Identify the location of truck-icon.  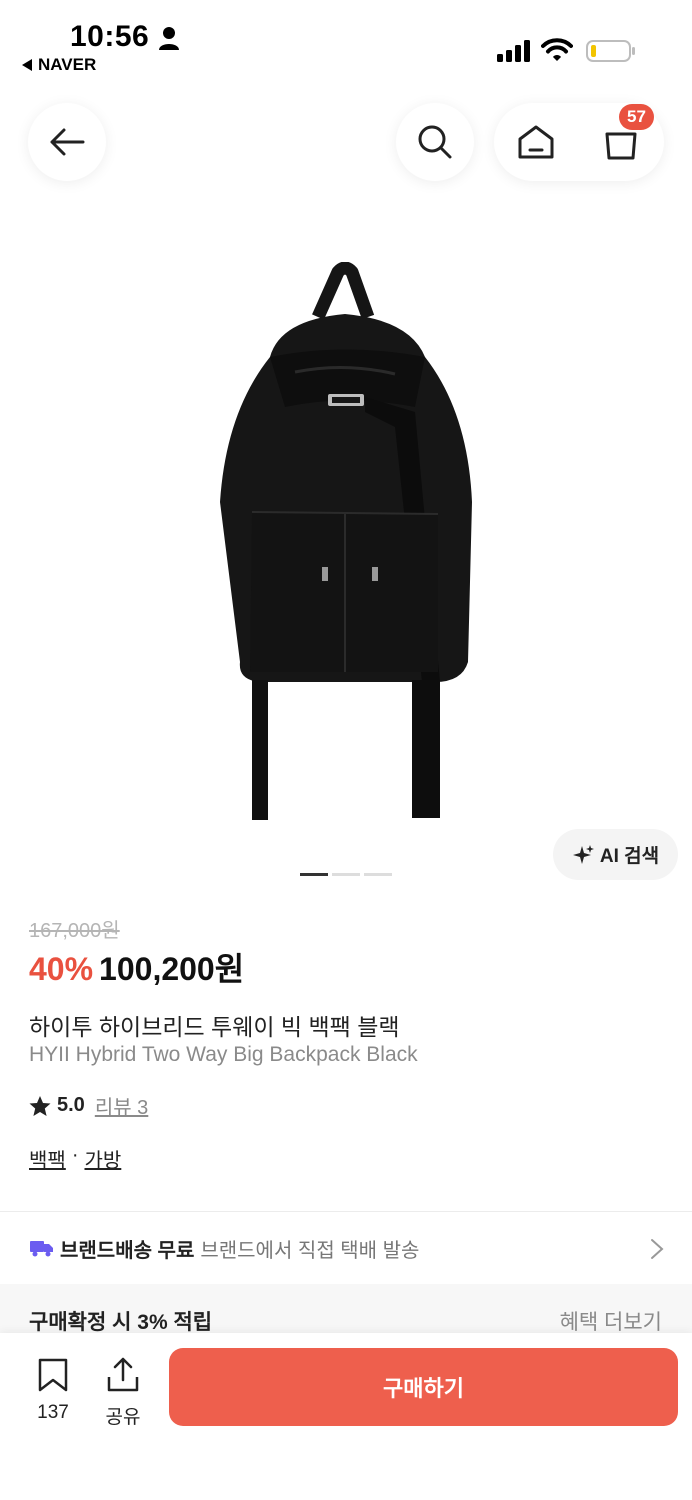
(41, 1249).